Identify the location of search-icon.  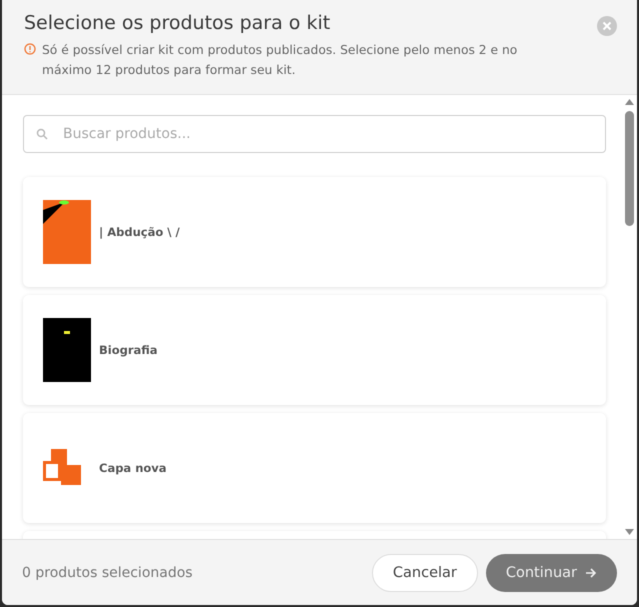
(42, 134).